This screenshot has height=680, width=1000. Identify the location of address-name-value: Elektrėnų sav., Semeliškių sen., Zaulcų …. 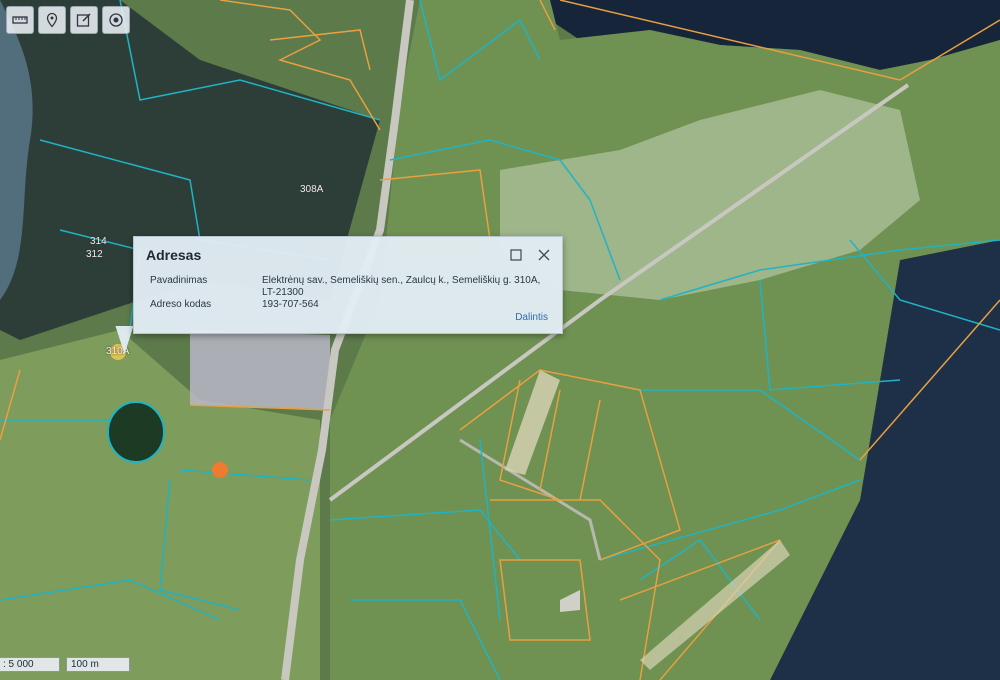
(401, 286).